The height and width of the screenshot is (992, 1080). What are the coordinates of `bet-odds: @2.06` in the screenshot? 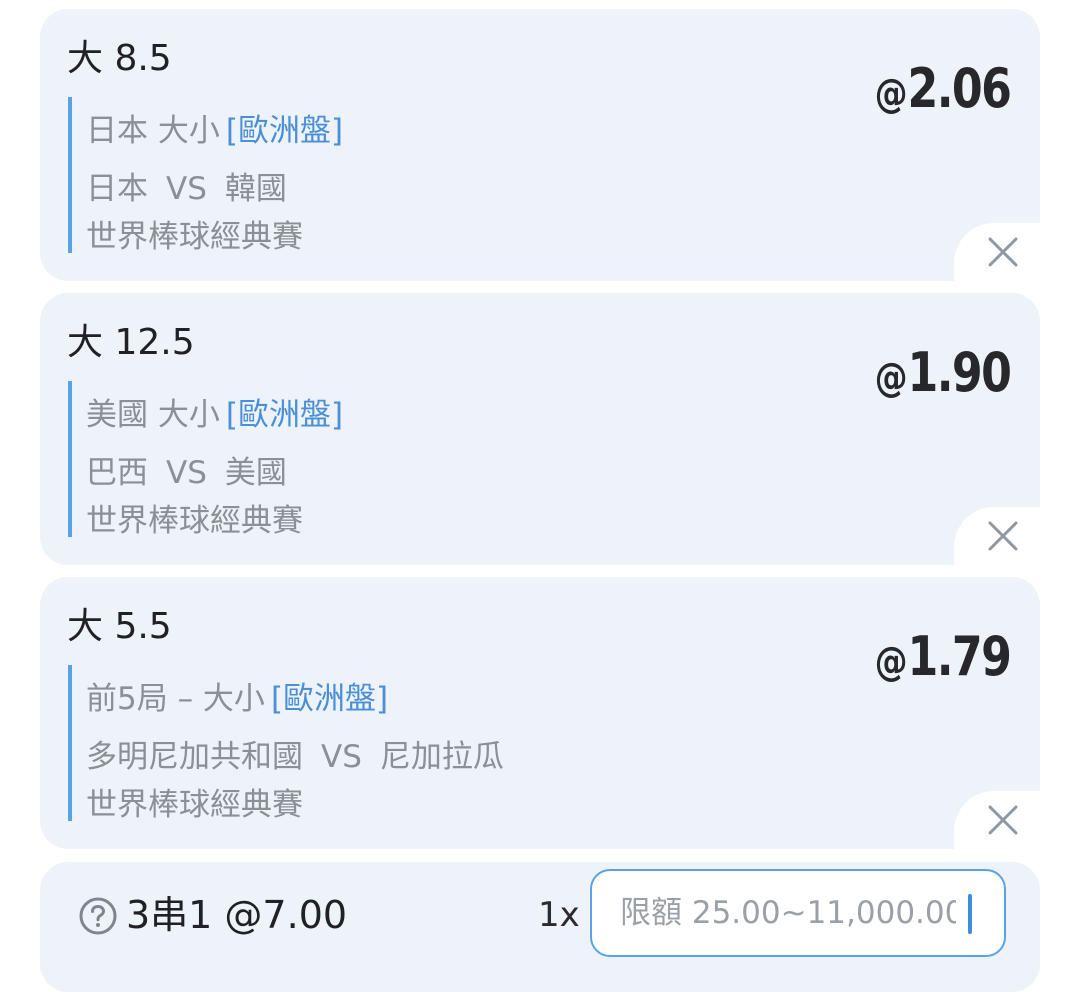 It's located at (943, 91).